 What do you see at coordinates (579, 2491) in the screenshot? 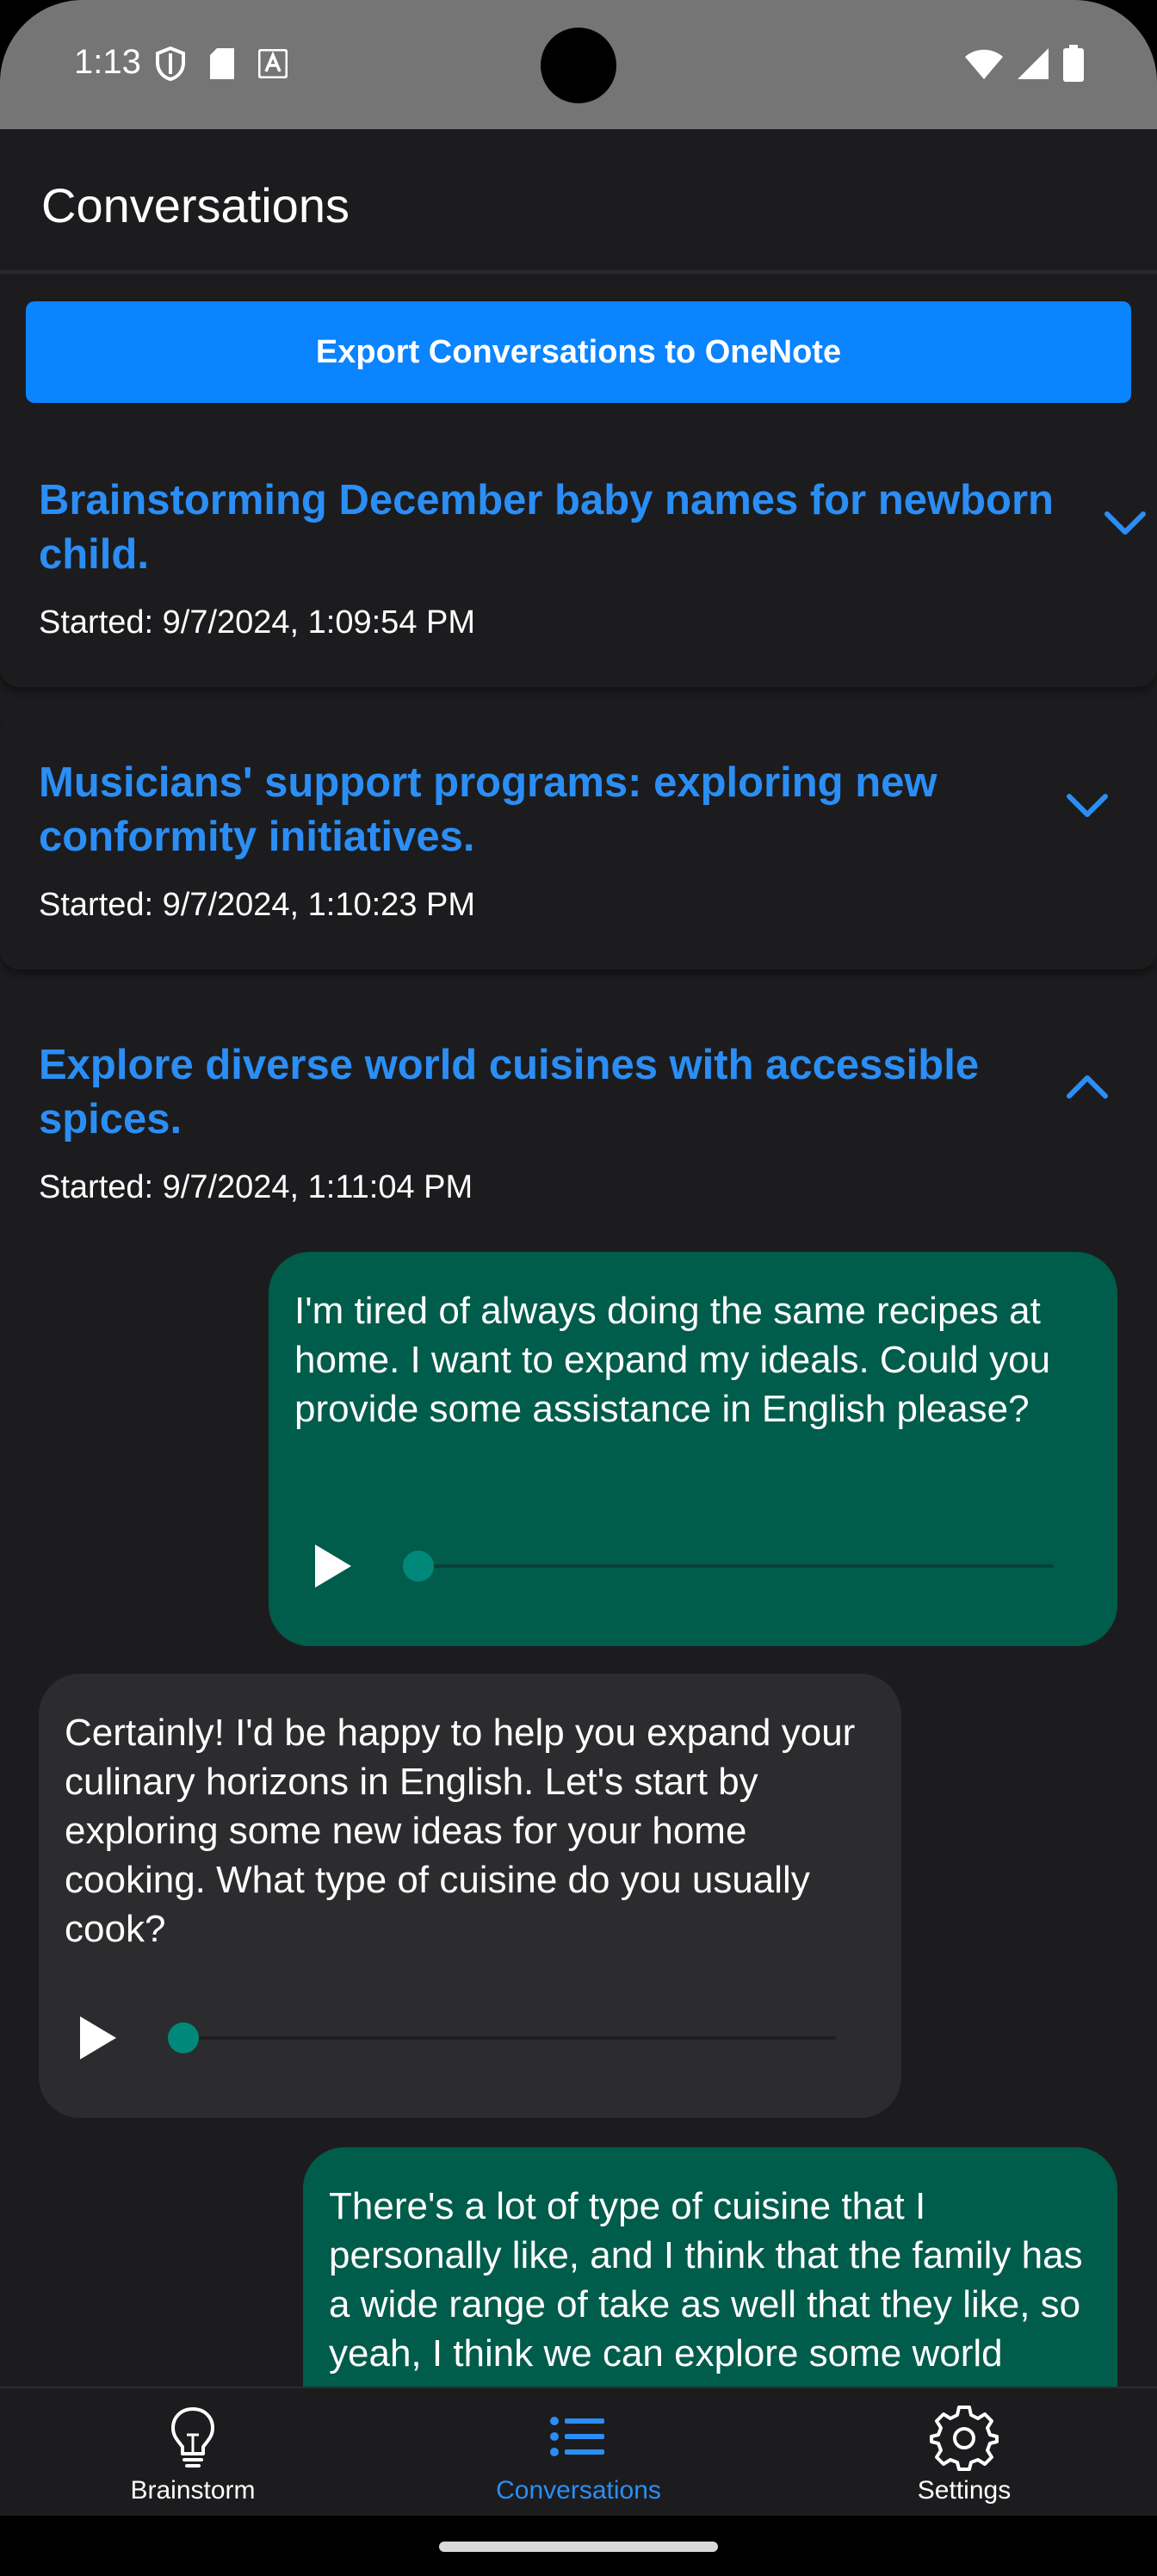
I see `nav-label: Conversations` at bounding box center [579, 2491].